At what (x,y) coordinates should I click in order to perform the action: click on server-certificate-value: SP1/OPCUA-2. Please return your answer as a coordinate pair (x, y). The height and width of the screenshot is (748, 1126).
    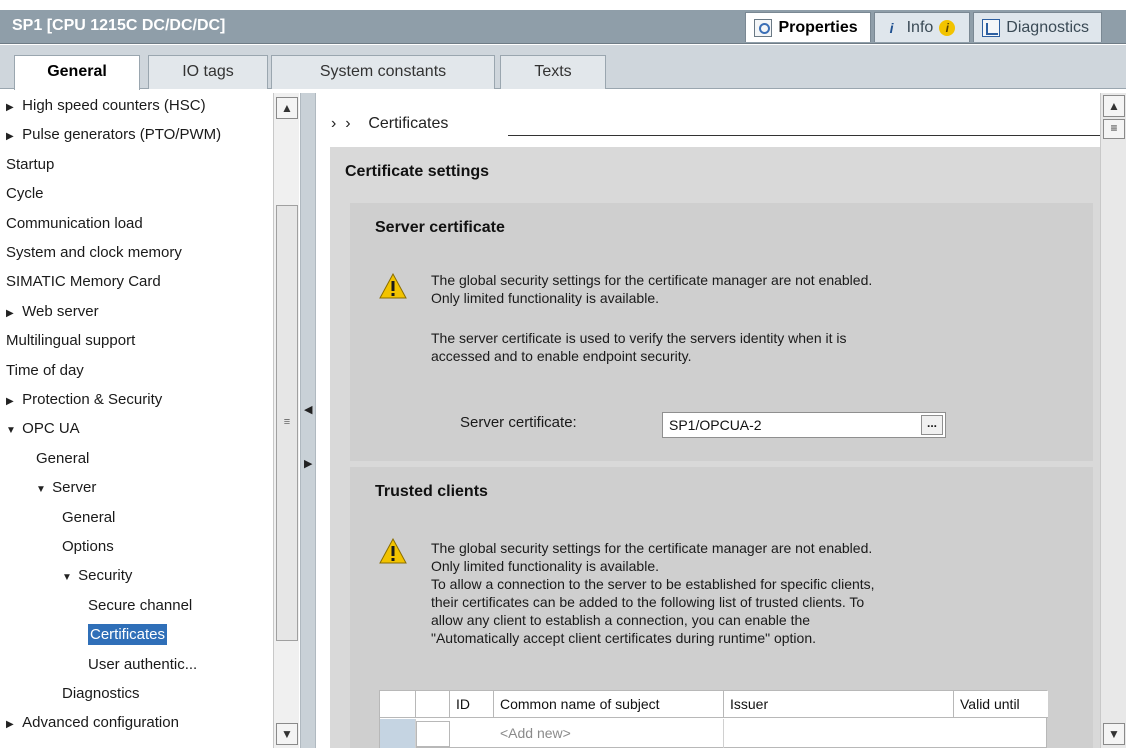
    Looking at the image, I should click on (715, 425).